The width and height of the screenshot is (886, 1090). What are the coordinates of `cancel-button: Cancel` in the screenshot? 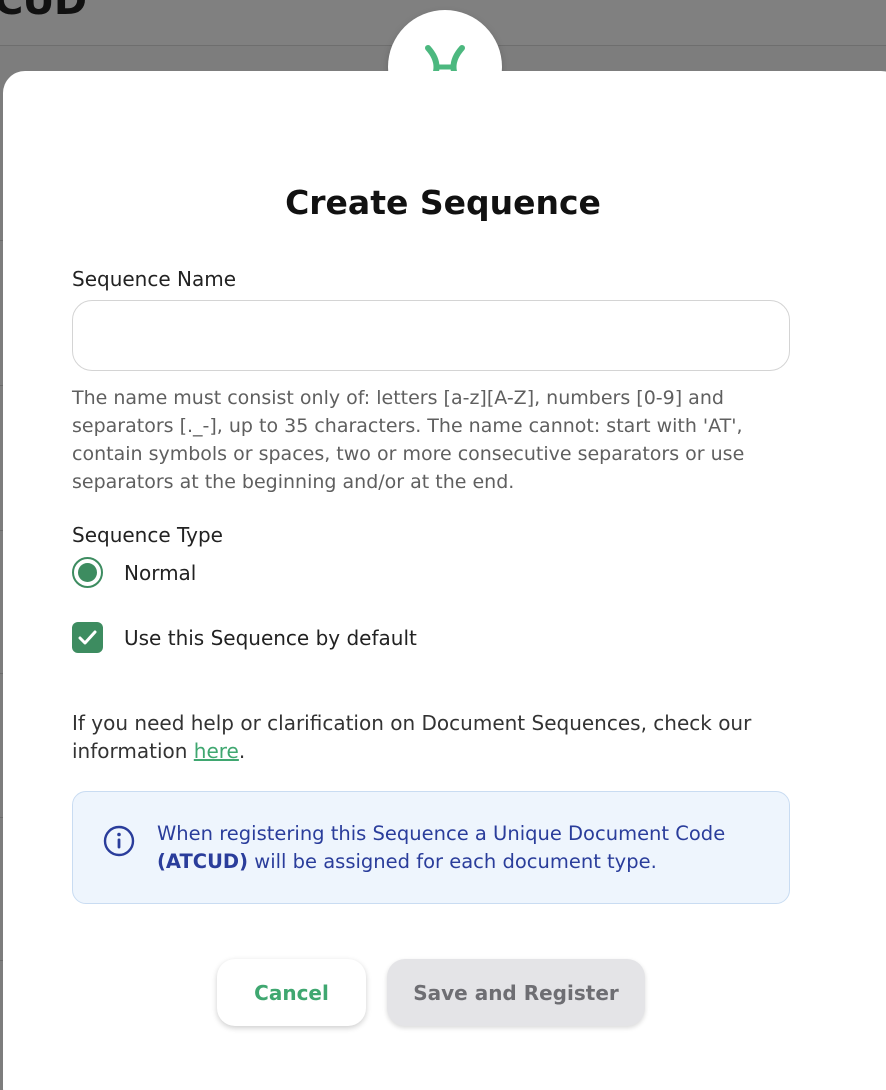 It's located at (291, 992).